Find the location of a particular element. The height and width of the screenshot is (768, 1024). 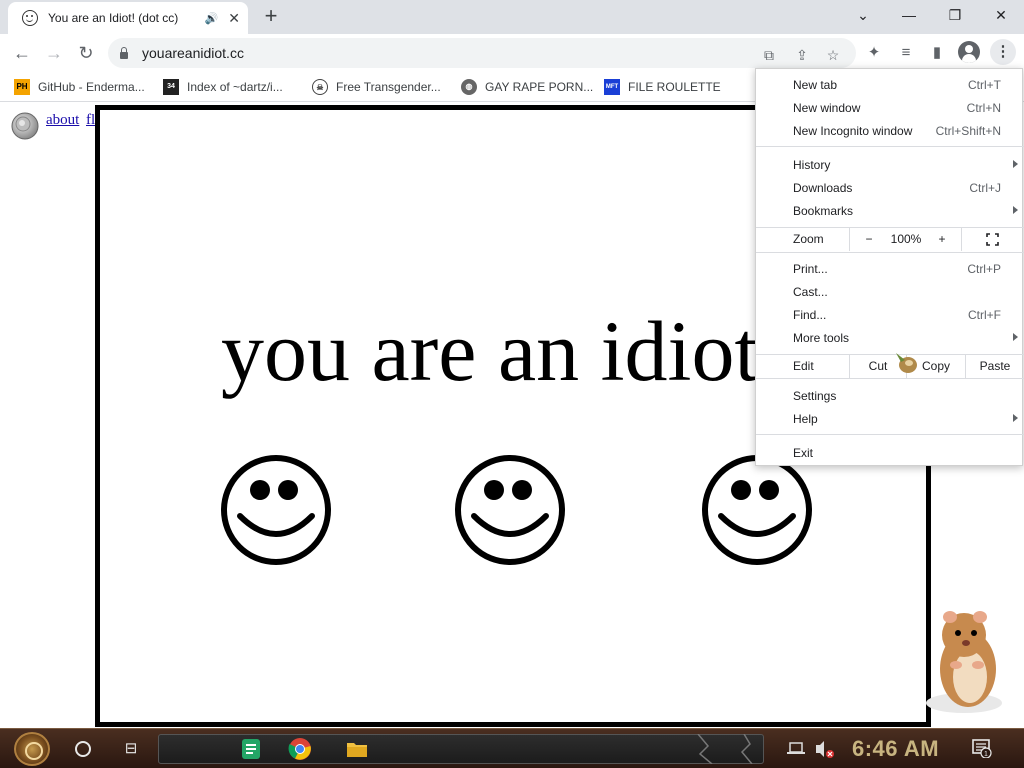

menu-new-window: New window Ctrl+N is located at coordinates (890, 107).